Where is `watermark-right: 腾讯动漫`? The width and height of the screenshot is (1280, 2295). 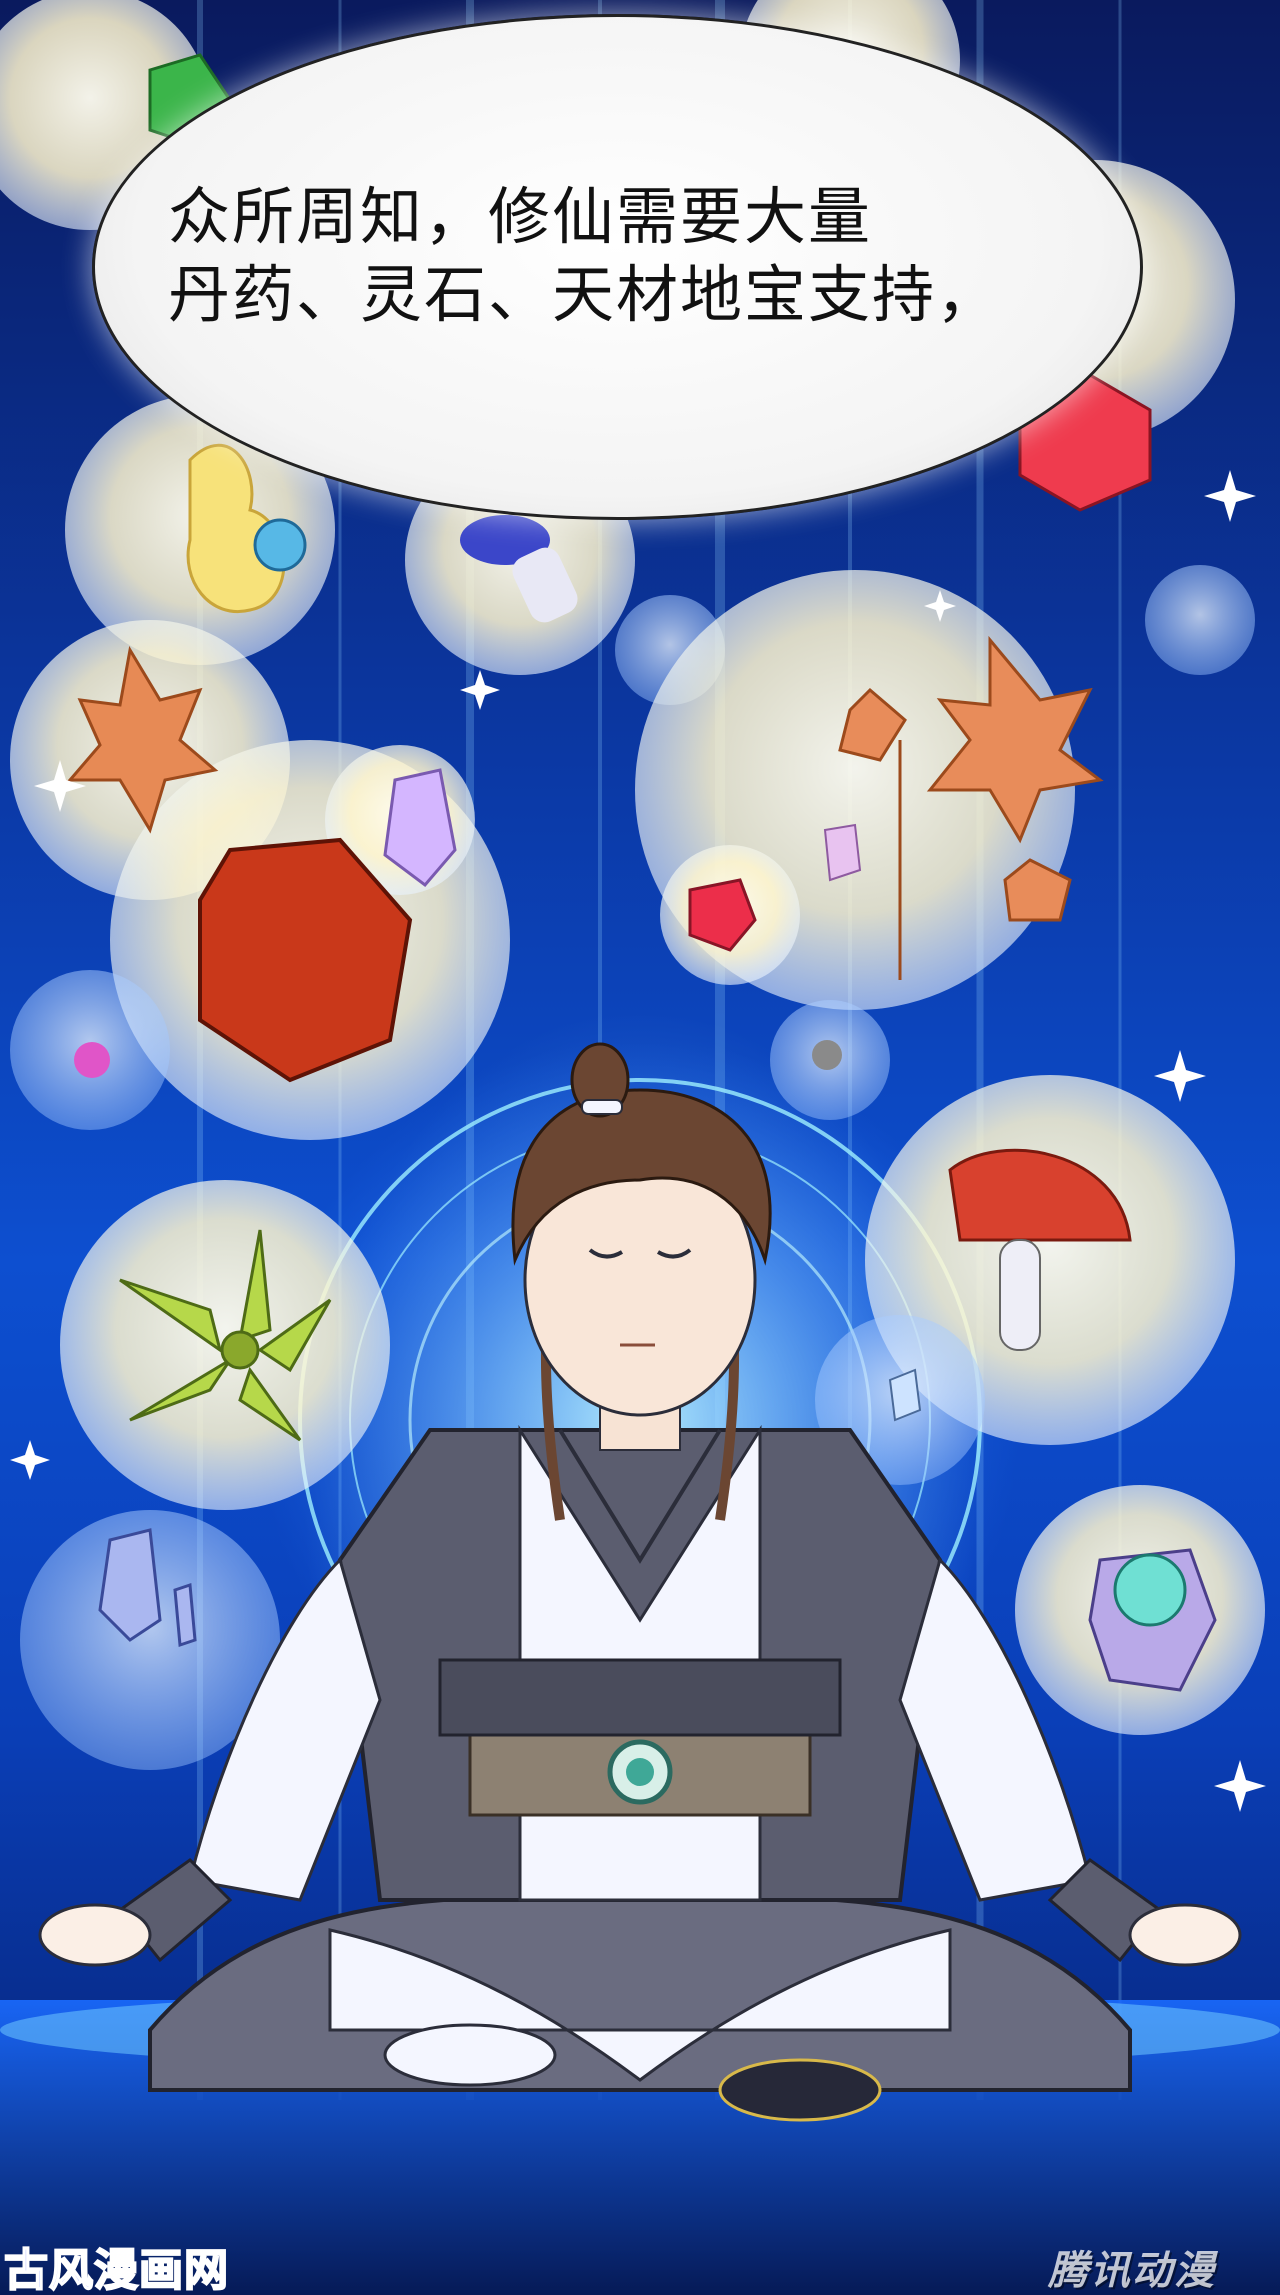
watermark-right: 腾讯动漫 is located at coordinates (1132, 2271).